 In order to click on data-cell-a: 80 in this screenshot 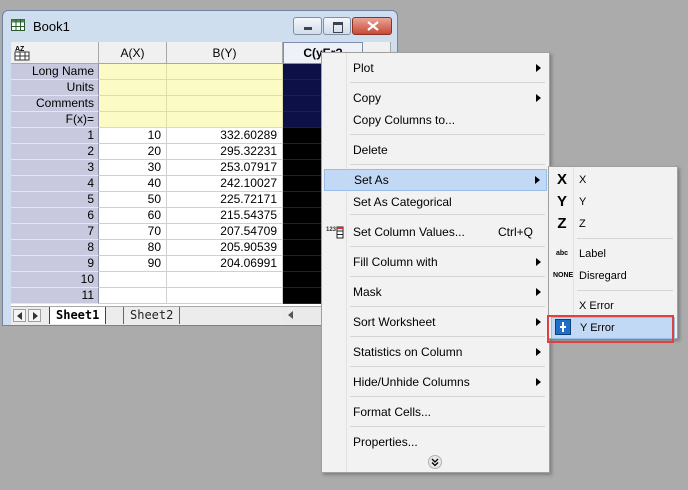, I will do `click(133, 248)`.